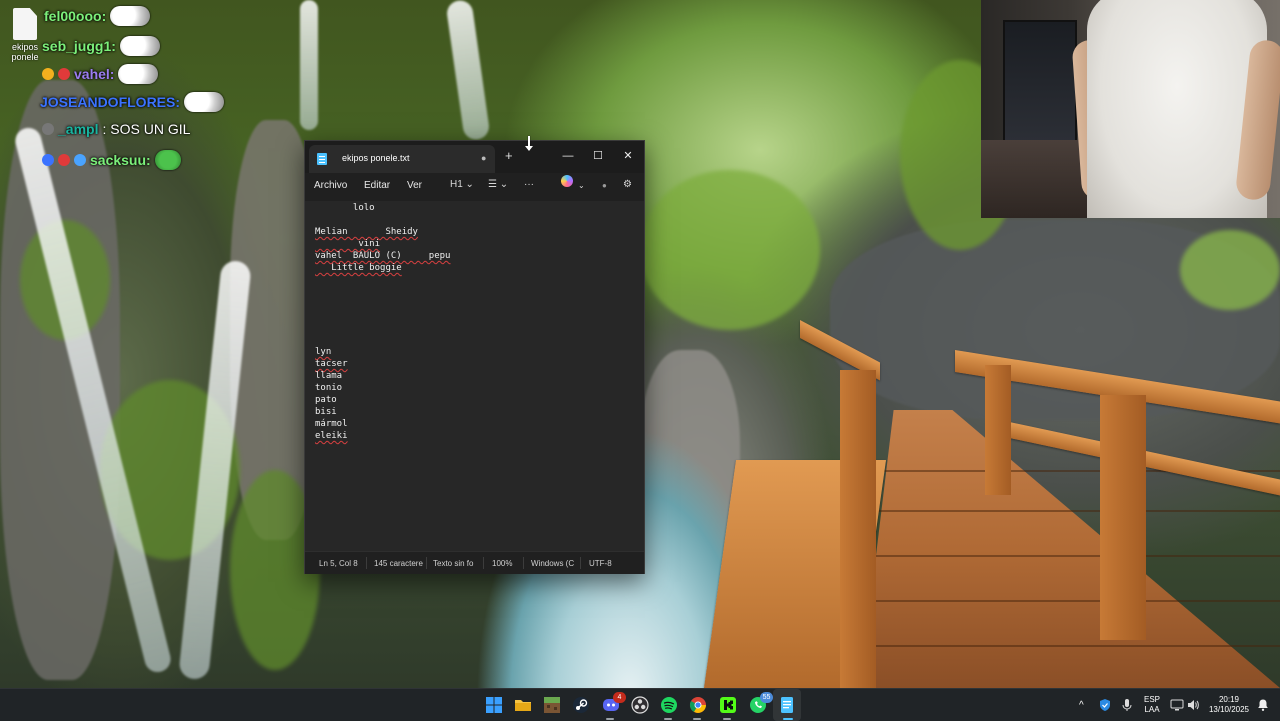 The image size is (1280, 721). What do you see at coordinates (669, 705) in the screenshot?
I see `spotify-icon` at bounding box center [669, 705].